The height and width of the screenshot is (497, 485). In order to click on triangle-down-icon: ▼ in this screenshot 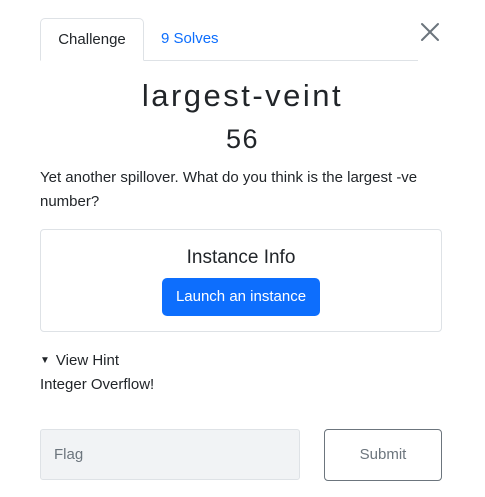, I will do `click(45, 360)`.